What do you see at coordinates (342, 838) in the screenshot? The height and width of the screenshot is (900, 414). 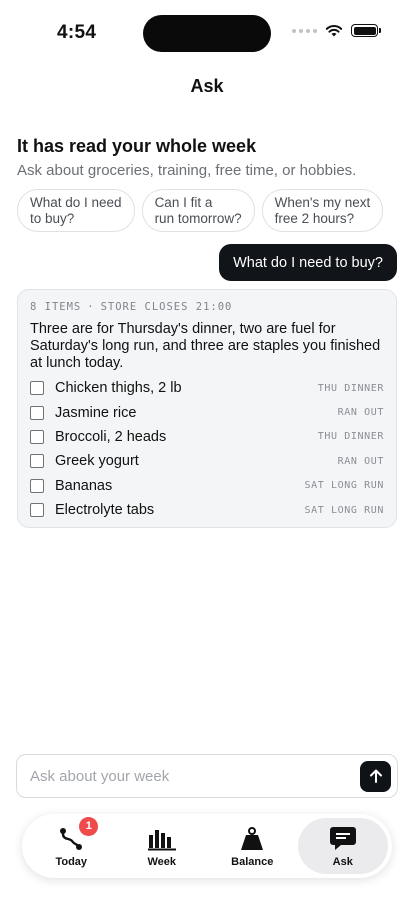 I see `chat-bubble-icon` at bounding box center [342, 838].